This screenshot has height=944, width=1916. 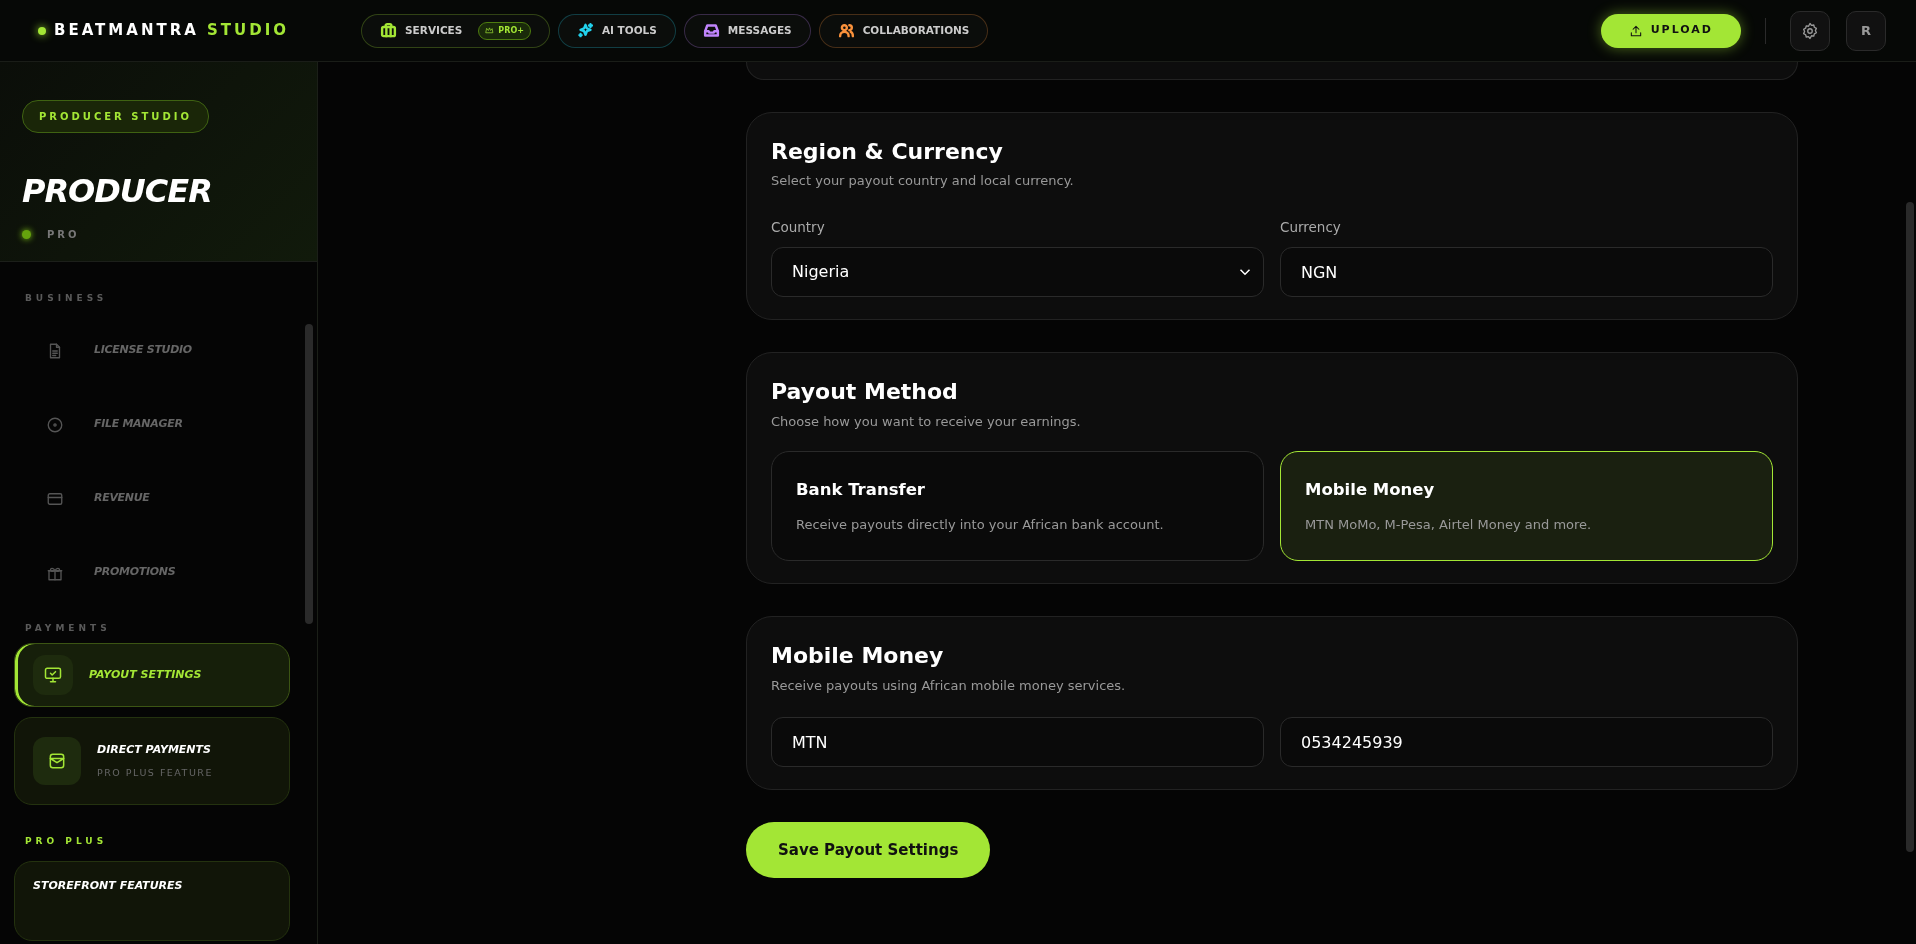 I want to click on envelope-box-icon, so click(x=57, y=761).